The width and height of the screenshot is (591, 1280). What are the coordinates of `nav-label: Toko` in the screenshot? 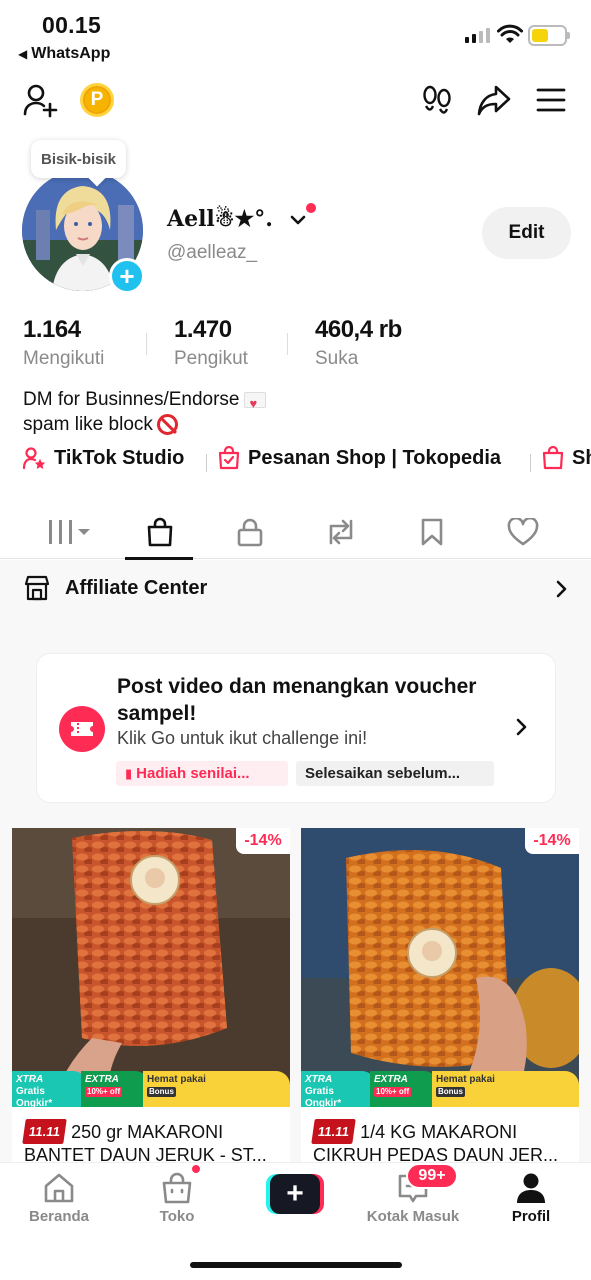 It's located at (177, 1216).